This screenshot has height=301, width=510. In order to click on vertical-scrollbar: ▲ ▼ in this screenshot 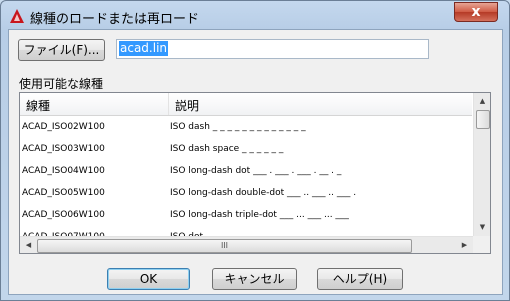, I will do `click(481, 164)`.